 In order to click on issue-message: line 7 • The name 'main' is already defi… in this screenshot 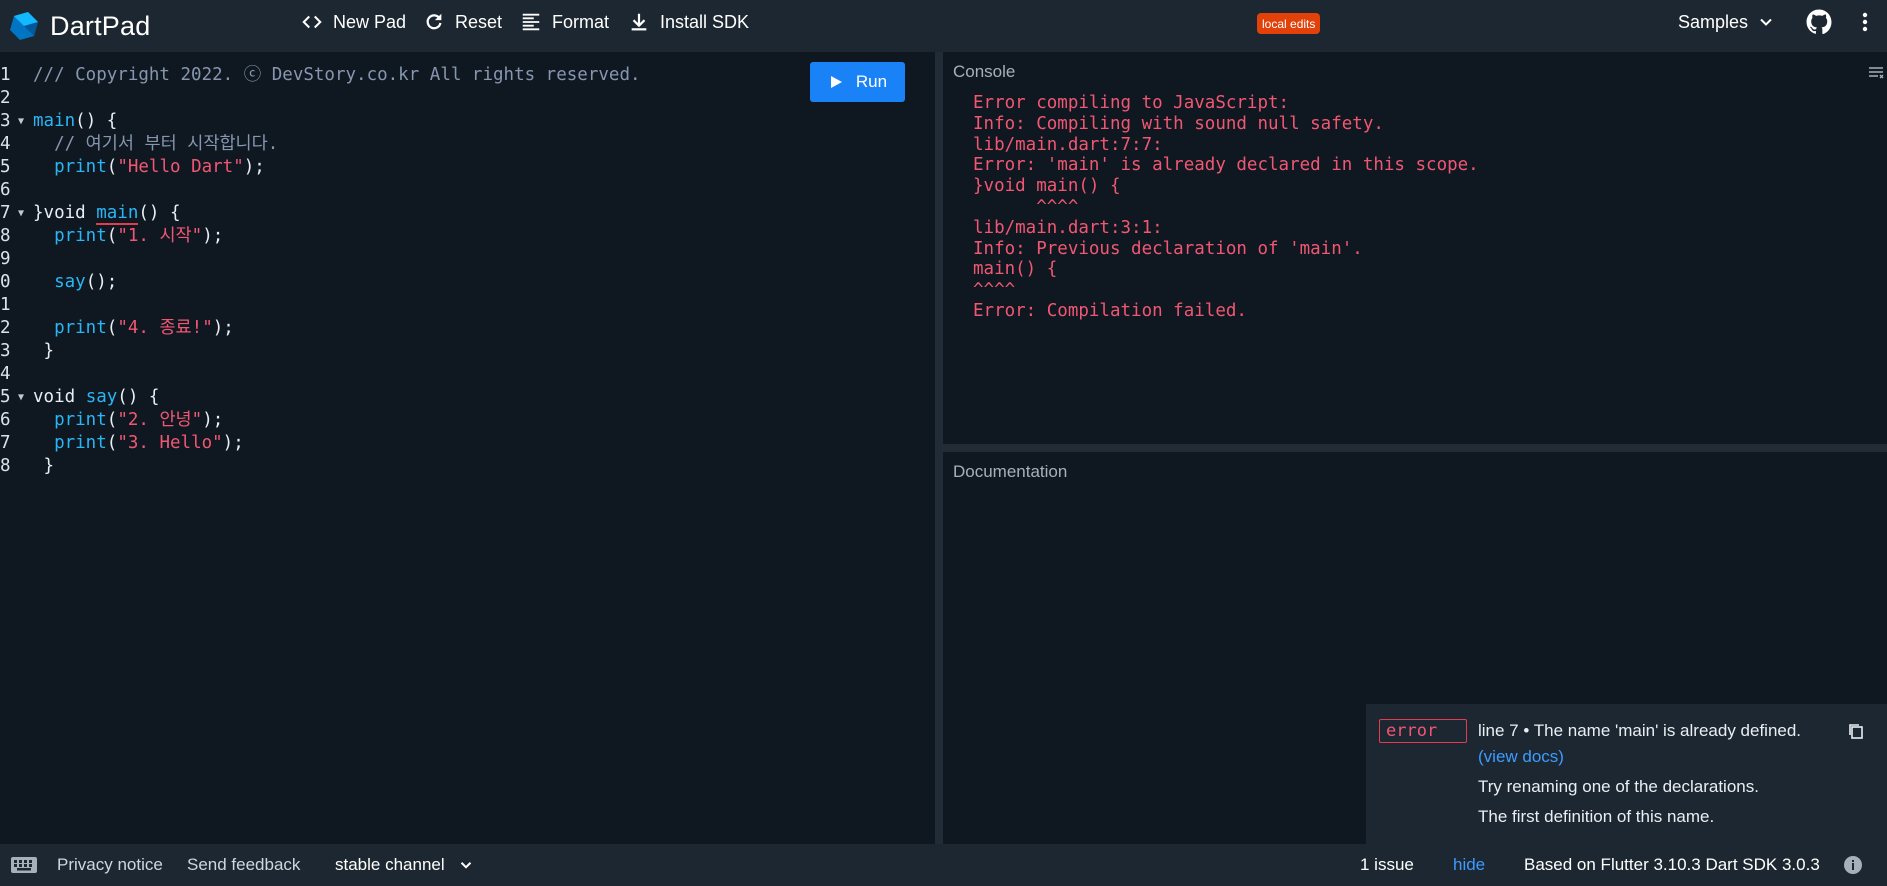, I will do `click(1639, 731)`.